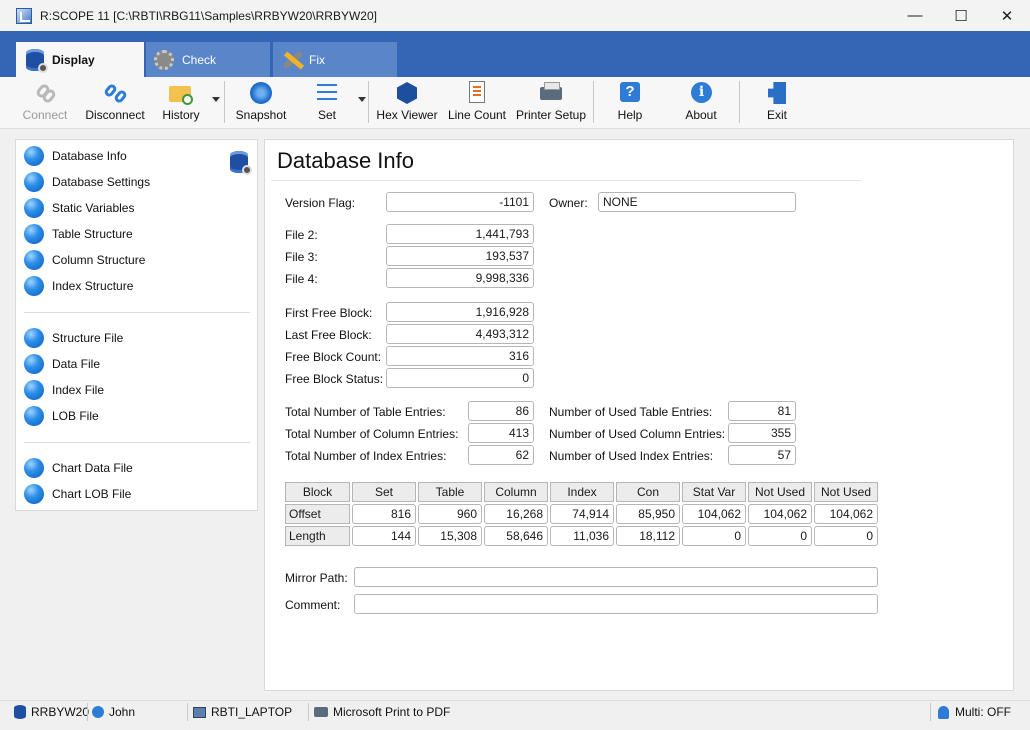 This screenshot has width=1030, height=730. I want to click on user-icon, so click(98, 712).